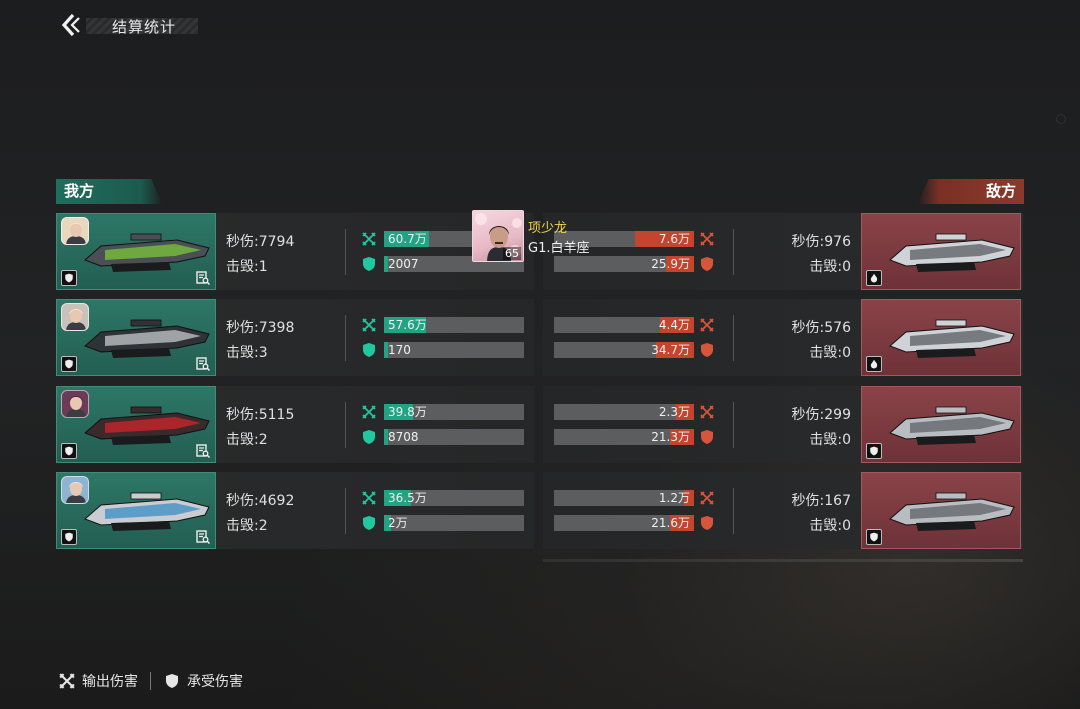  What do you see at coordinates (260, 501) in the screenshot?
I see `dps-stat: 秒伤:4692` at bounding box center [260, 501].